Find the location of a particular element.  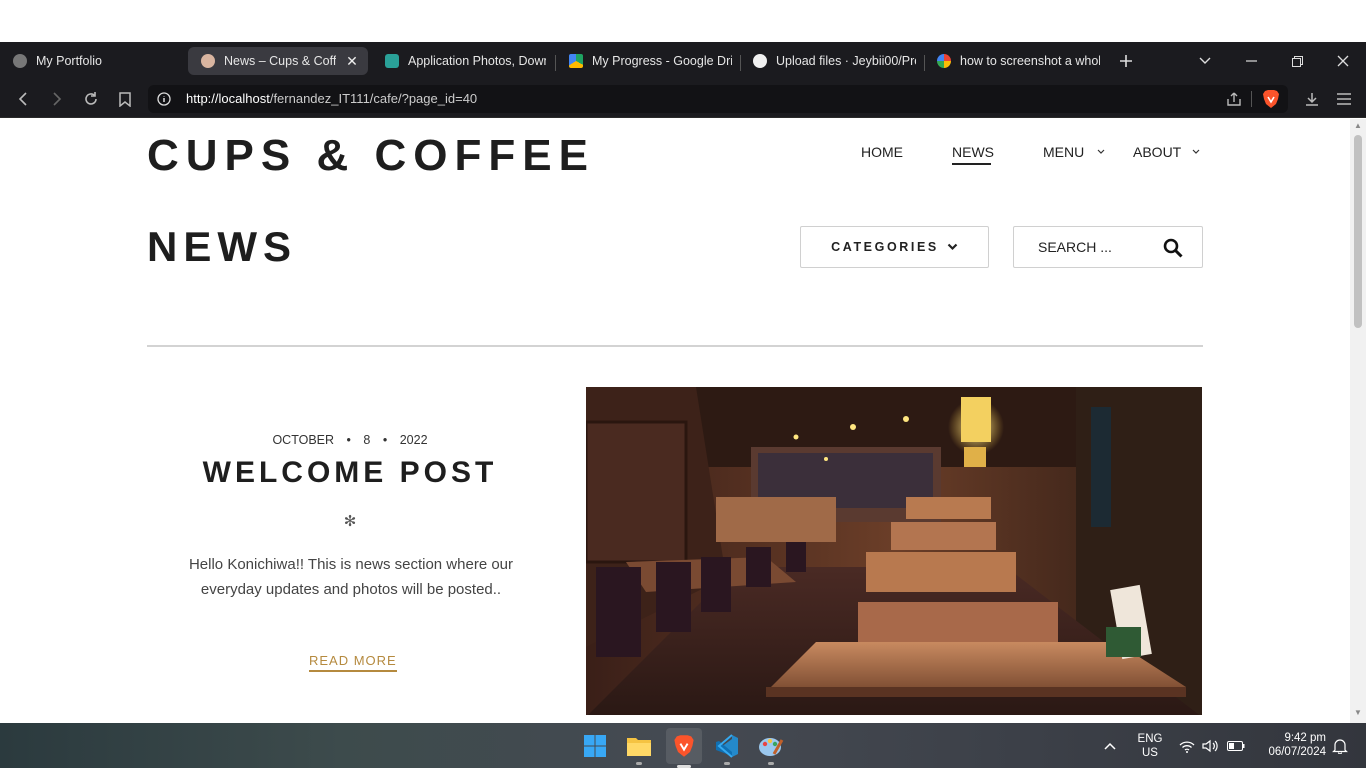

file-explorer-icon is located at coordinates (639, 748).